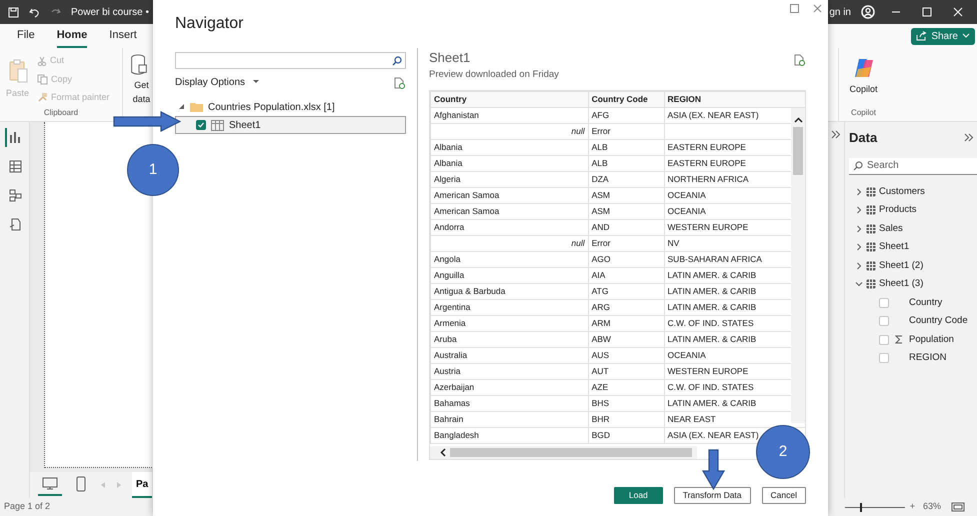 This screenshot has width=977, height=516. What do you see at coordinates (913, 358) in the screenshot?
I see `field-item: REGION` at bounding box center [913, 358].